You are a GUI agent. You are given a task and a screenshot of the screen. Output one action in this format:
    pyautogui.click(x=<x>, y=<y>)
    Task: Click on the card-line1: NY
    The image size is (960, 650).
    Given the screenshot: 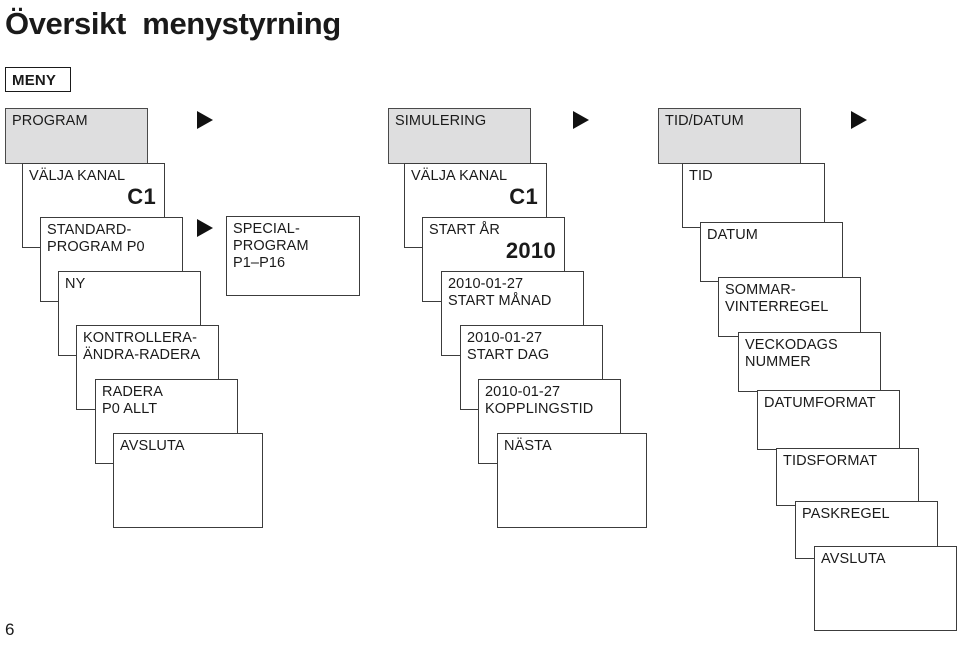 What is the action you would take?
    pyautogui.click(x=75, y=284)
    